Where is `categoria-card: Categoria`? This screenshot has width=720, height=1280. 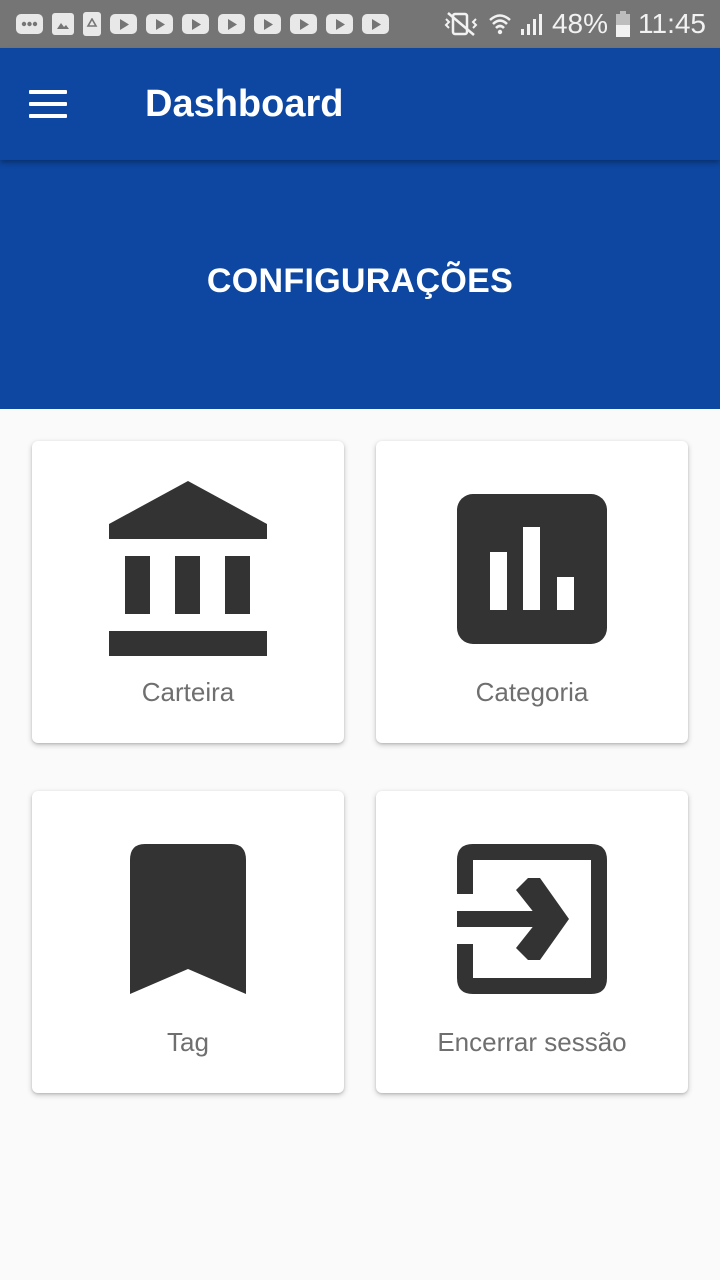
categoria-card: Categoria is located at coordinates (532, 592).